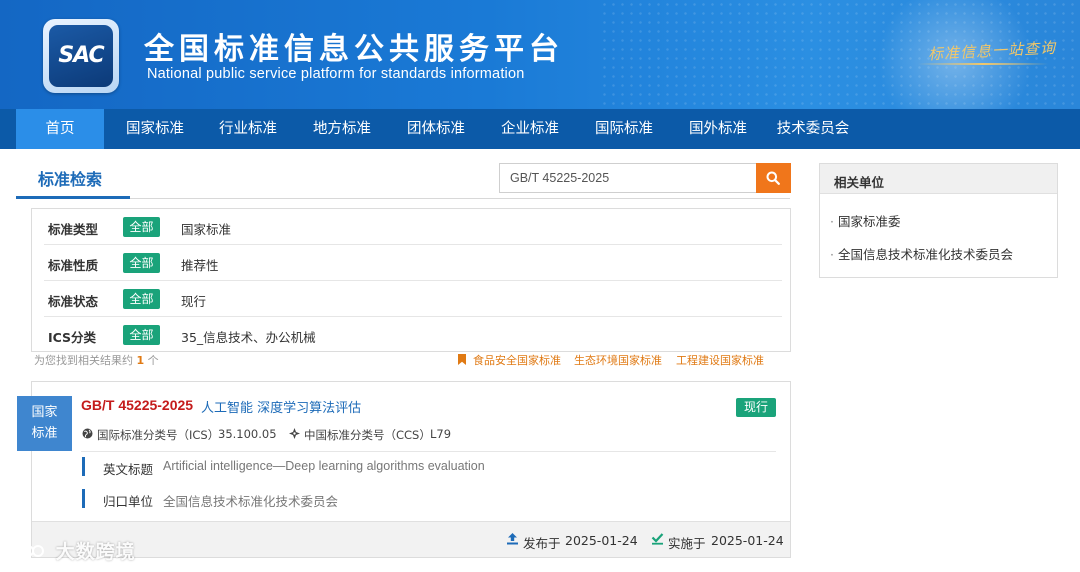 Image resolution: width=1080 pixels, height=572 pixels. What do you see at coordinates (281, 406) in the screenshot?
I see `standard-title-link: 人工智能 深度学习算法评估` at bounding box center [281, 406].